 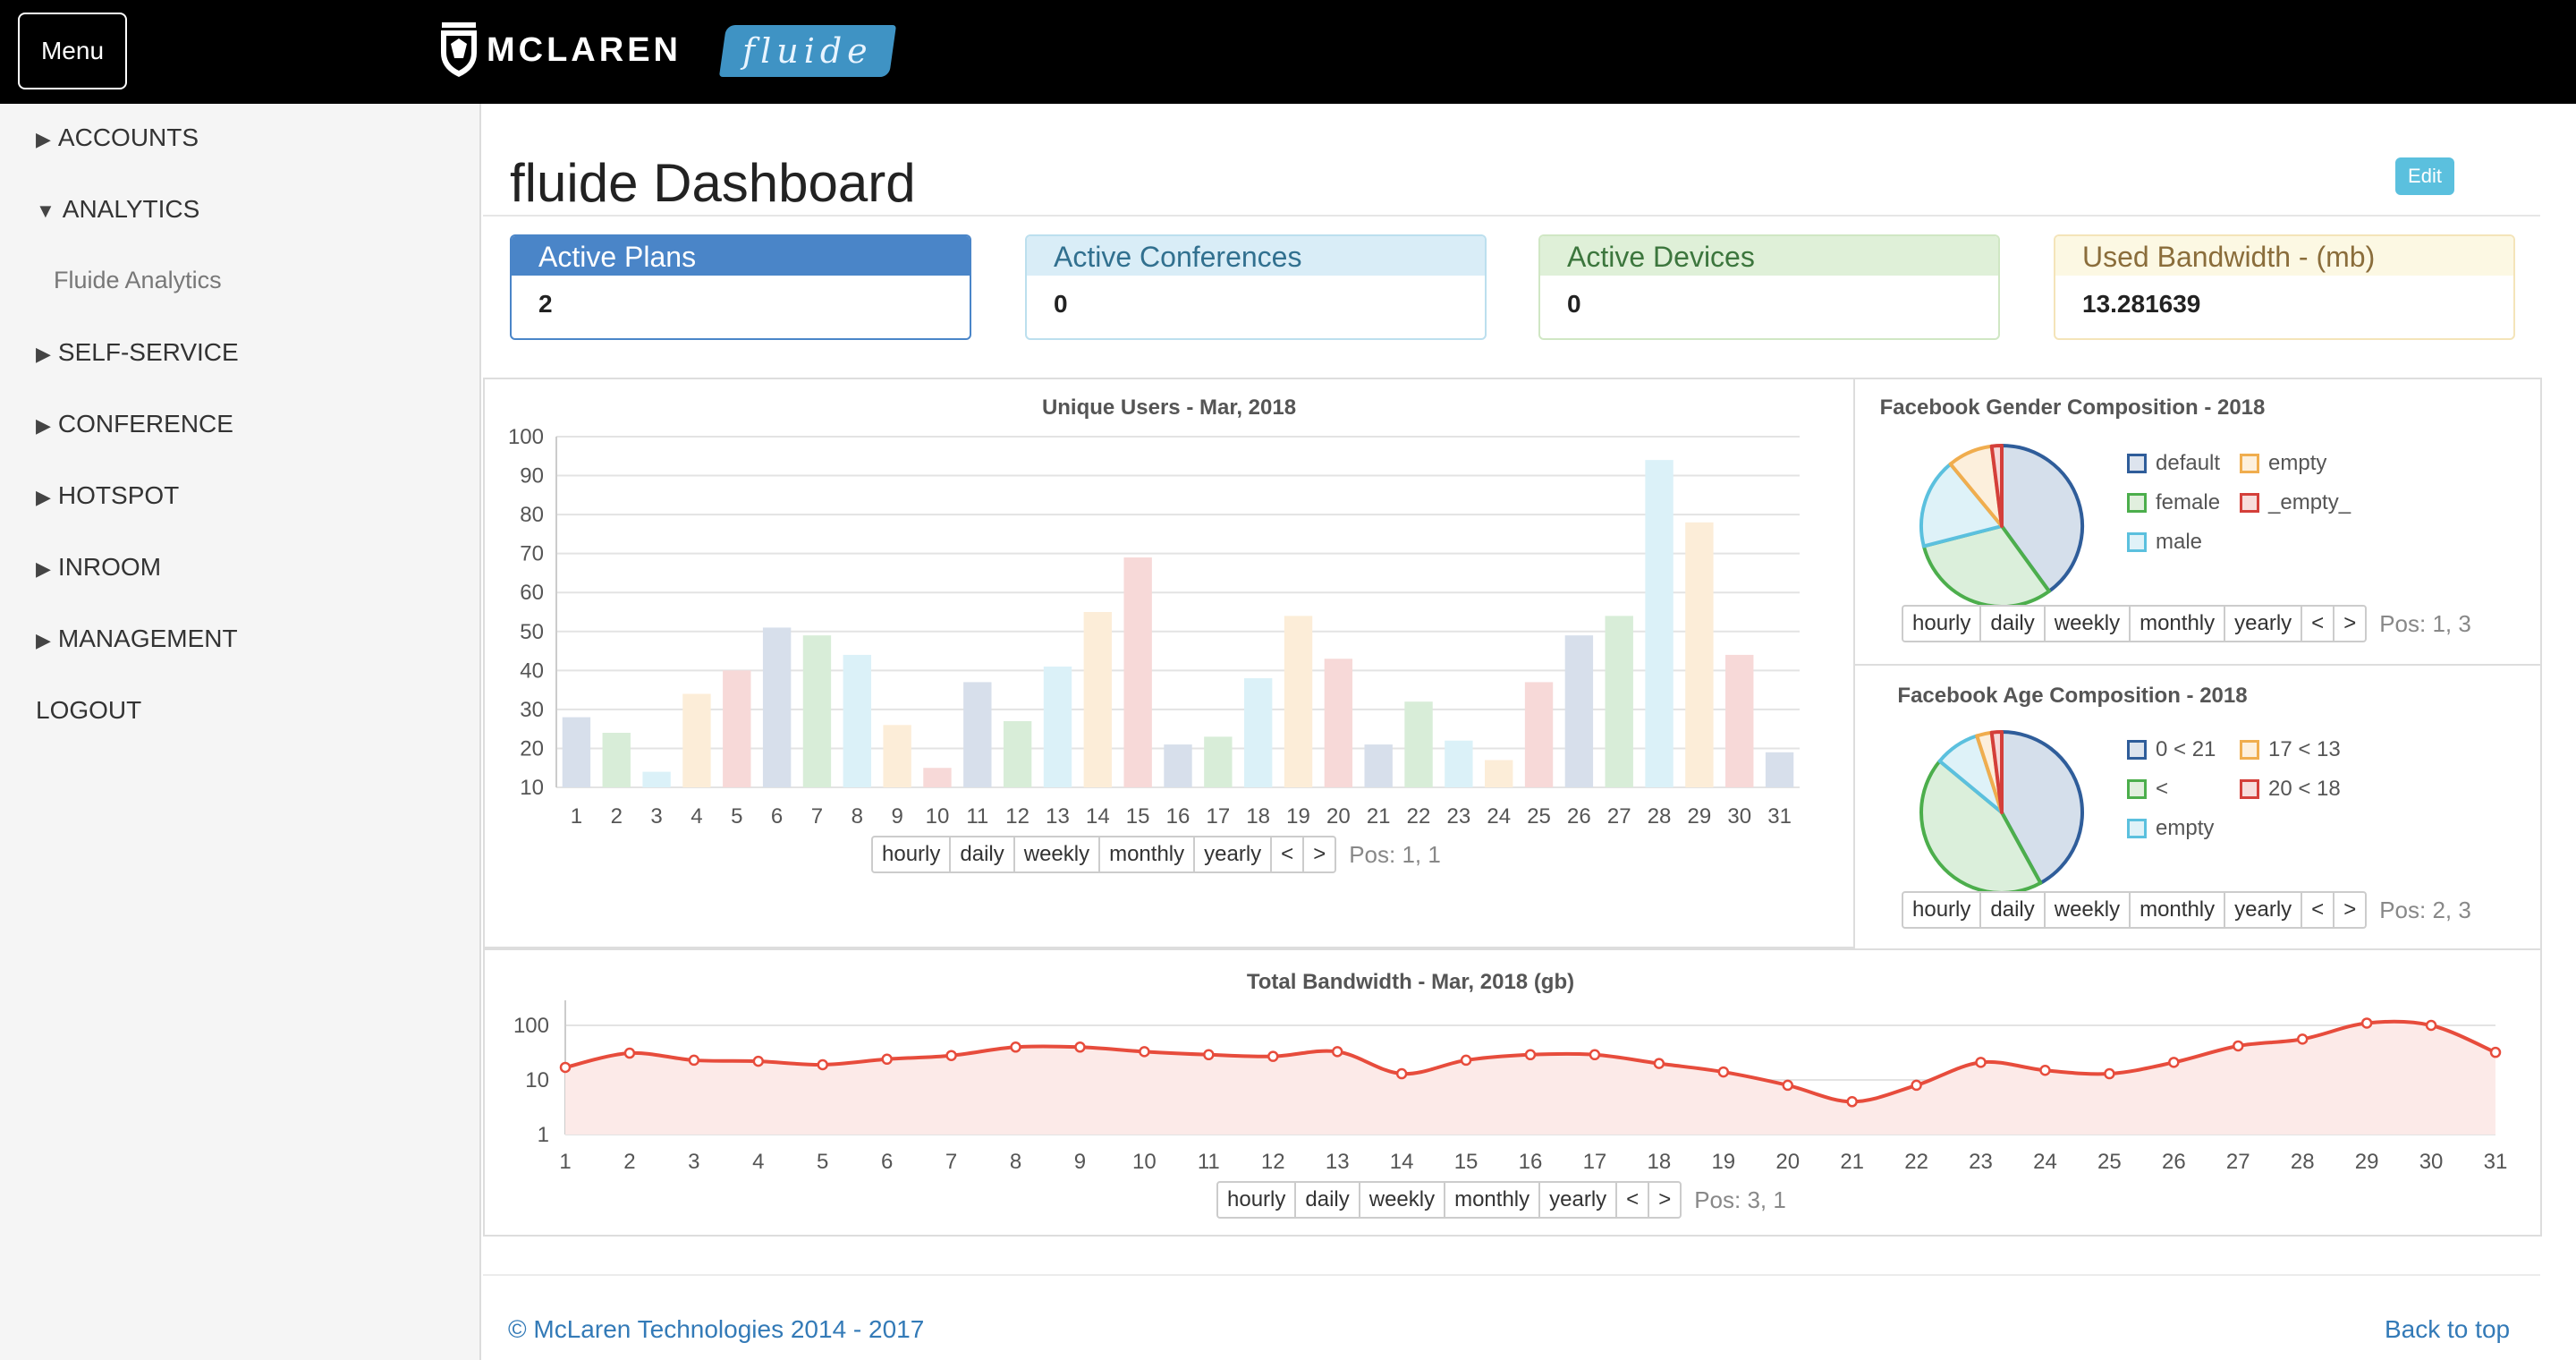 I want to click on sidebar-item-label: CONFERENCE, so click(x=145, y=424).